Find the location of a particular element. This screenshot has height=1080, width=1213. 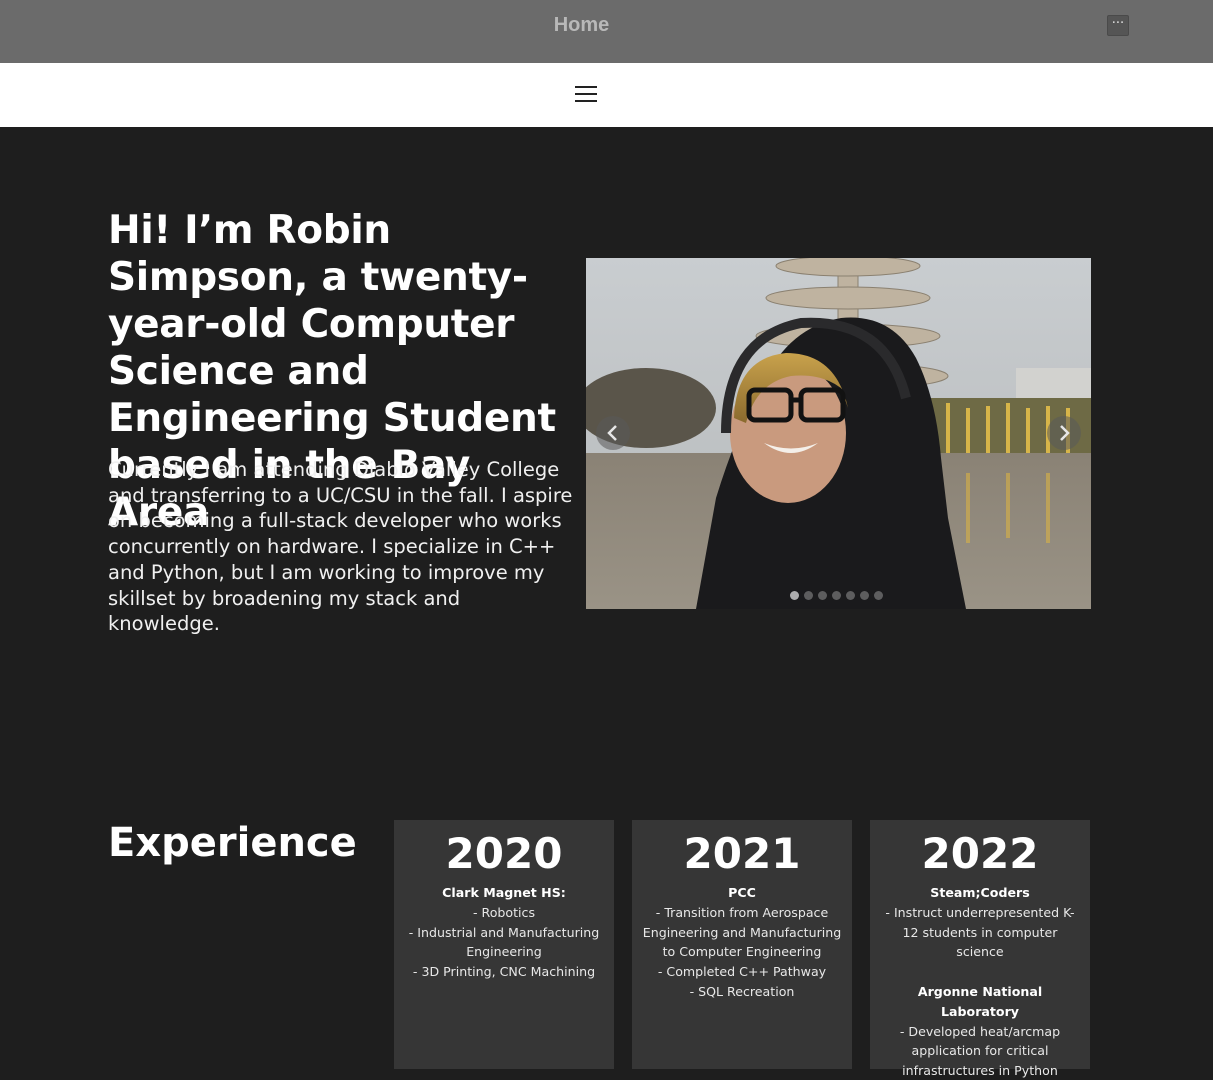

experience-organization: Clark Magnet HS: is located at coordinates (504, 892).